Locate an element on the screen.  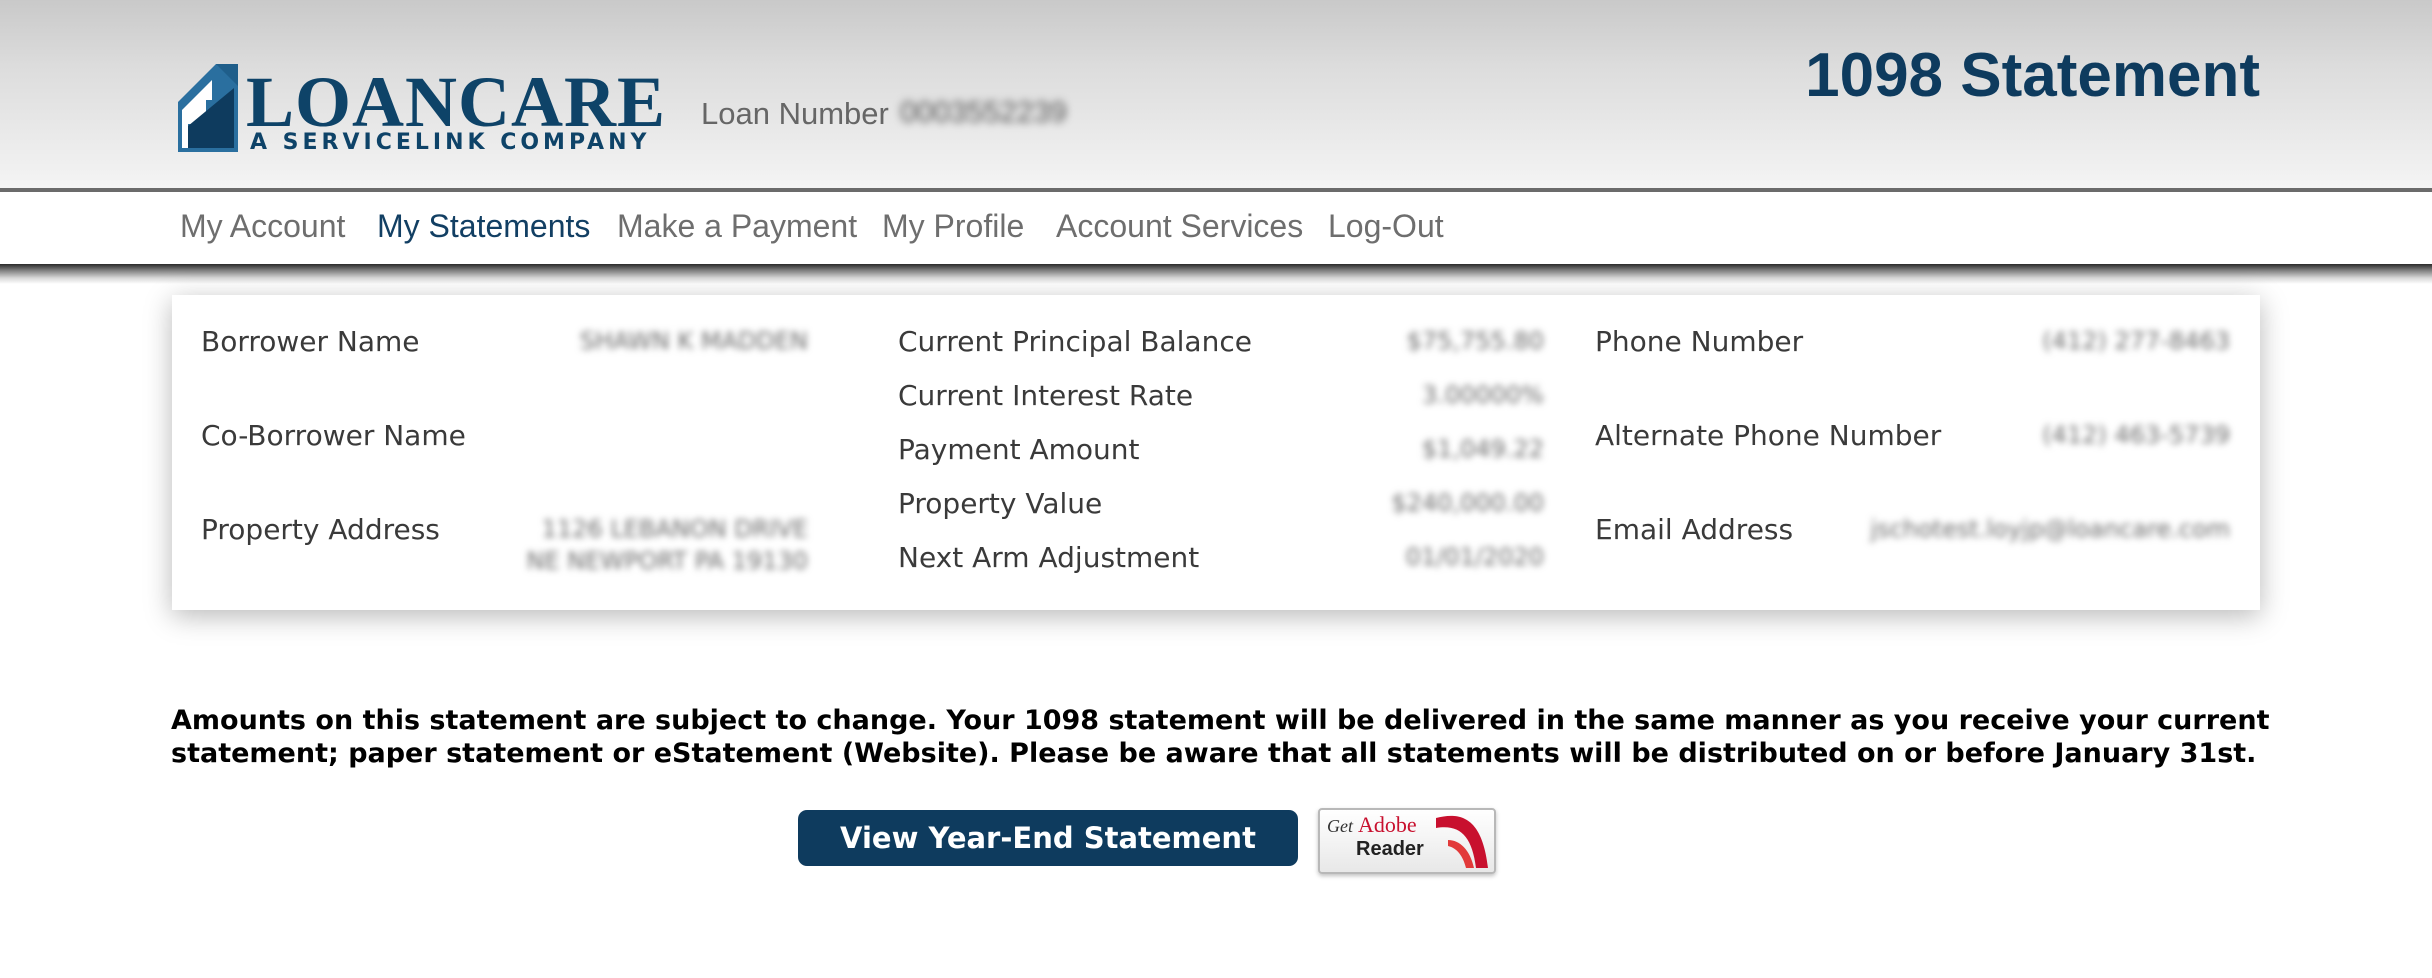
view-year-end-statement-button: View Year-End Statement is located at coordinates (1048, 838).